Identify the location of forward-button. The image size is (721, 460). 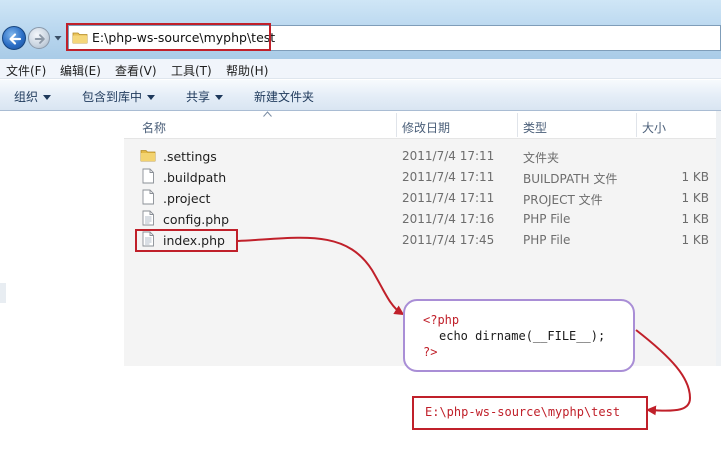
(39, 38).